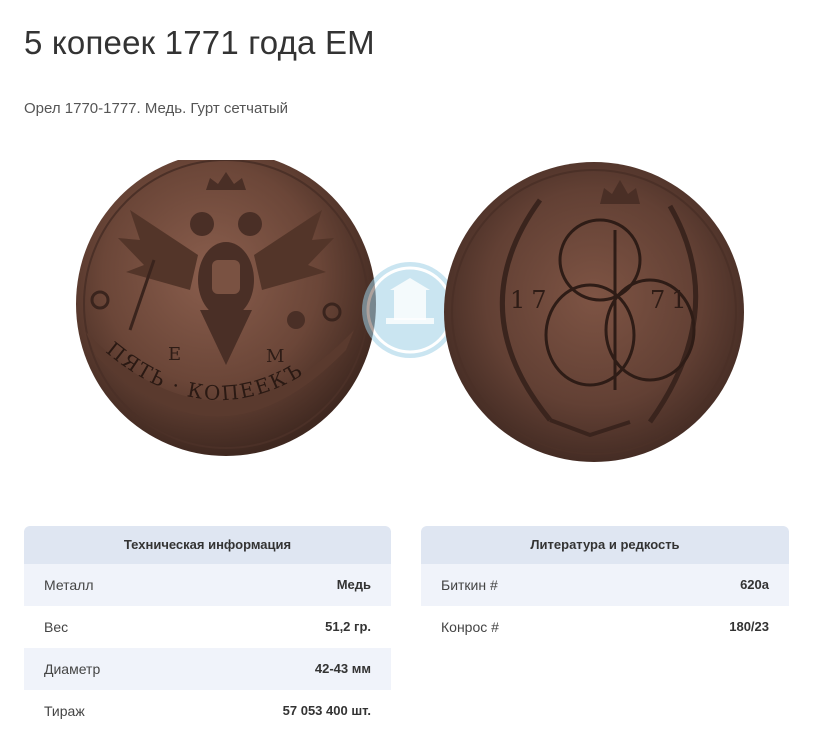 This screenshot has height=749, width=815. I want to click on obverse-mint-right: М, so click(275, 356).